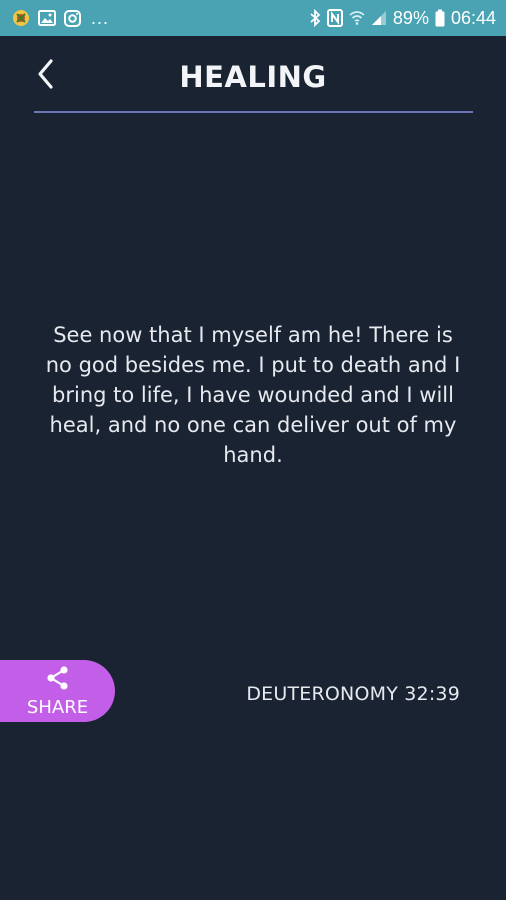 The height and width of the screenshot is (900, 506). I want to click on instagram-icon, so click(72, 18).